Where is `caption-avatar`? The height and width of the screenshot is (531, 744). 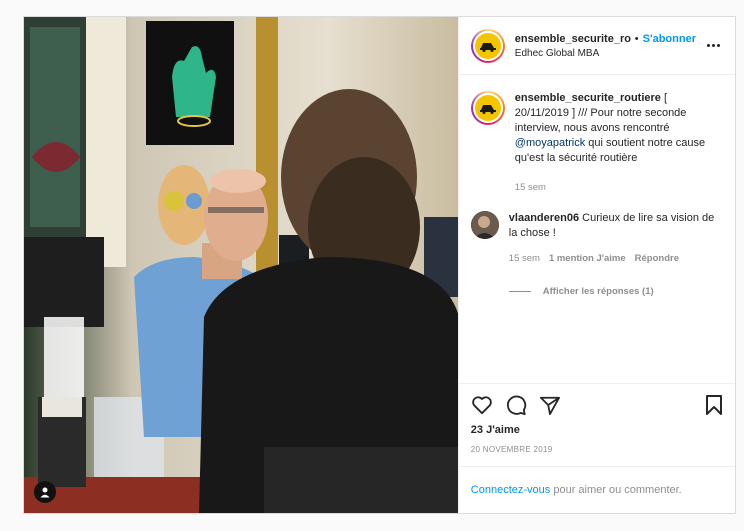 caption-avatar is located at coordinates (487, 108).